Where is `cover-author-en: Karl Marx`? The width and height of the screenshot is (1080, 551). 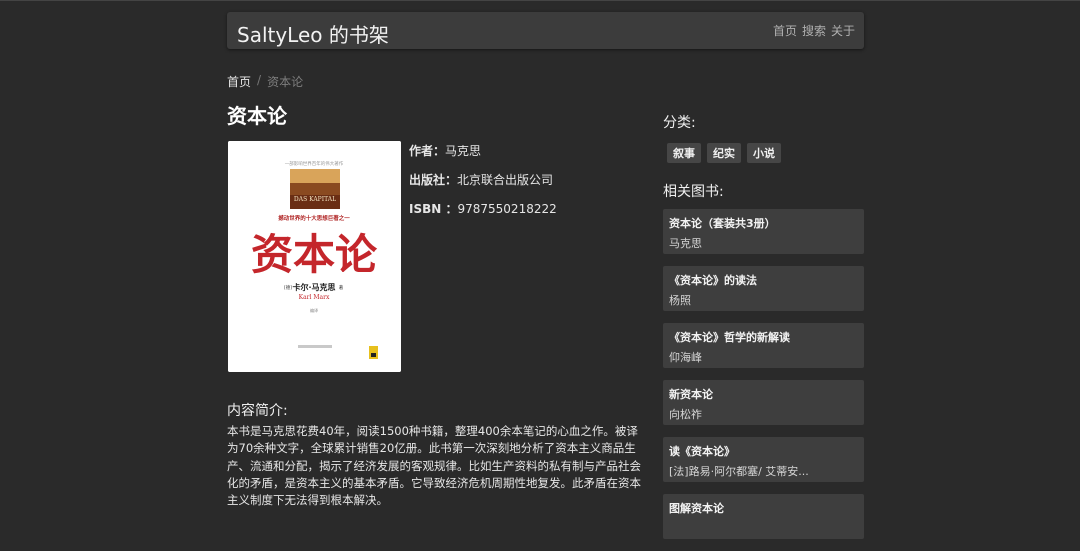
cover-author-en: Karl Marx is located at coordinates (314, 297).